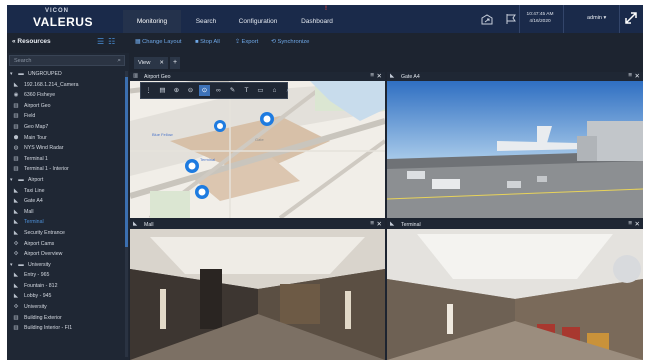  I want to click on home-icon: ⌂, so click(274, 90).